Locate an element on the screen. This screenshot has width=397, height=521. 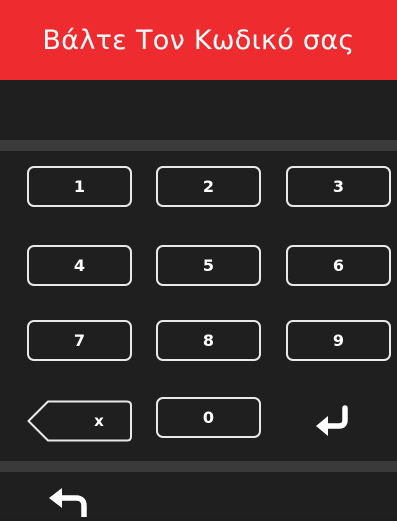
back-button is located at coordinates (68, 503).